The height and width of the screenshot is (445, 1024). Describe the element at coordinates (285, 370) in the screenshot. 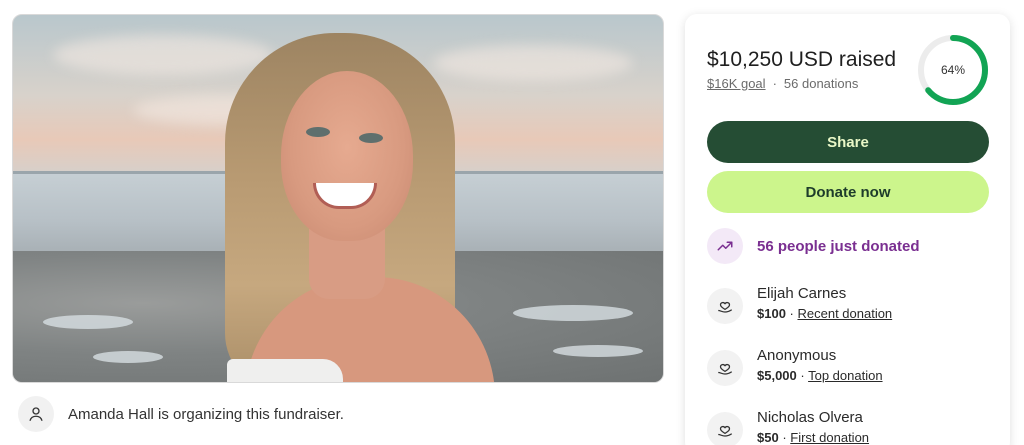

I see `person-top` at that location.